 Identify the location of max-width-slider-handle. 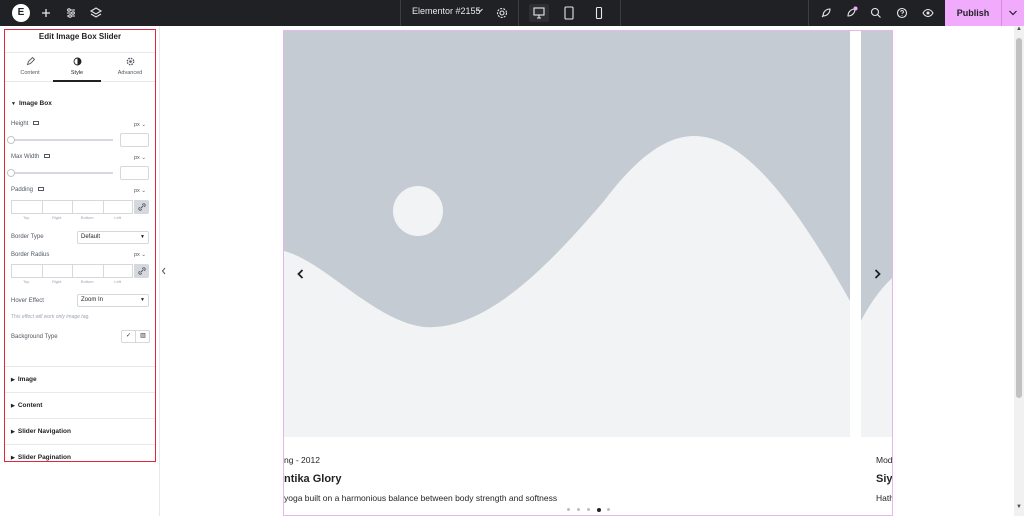
(11, 173).